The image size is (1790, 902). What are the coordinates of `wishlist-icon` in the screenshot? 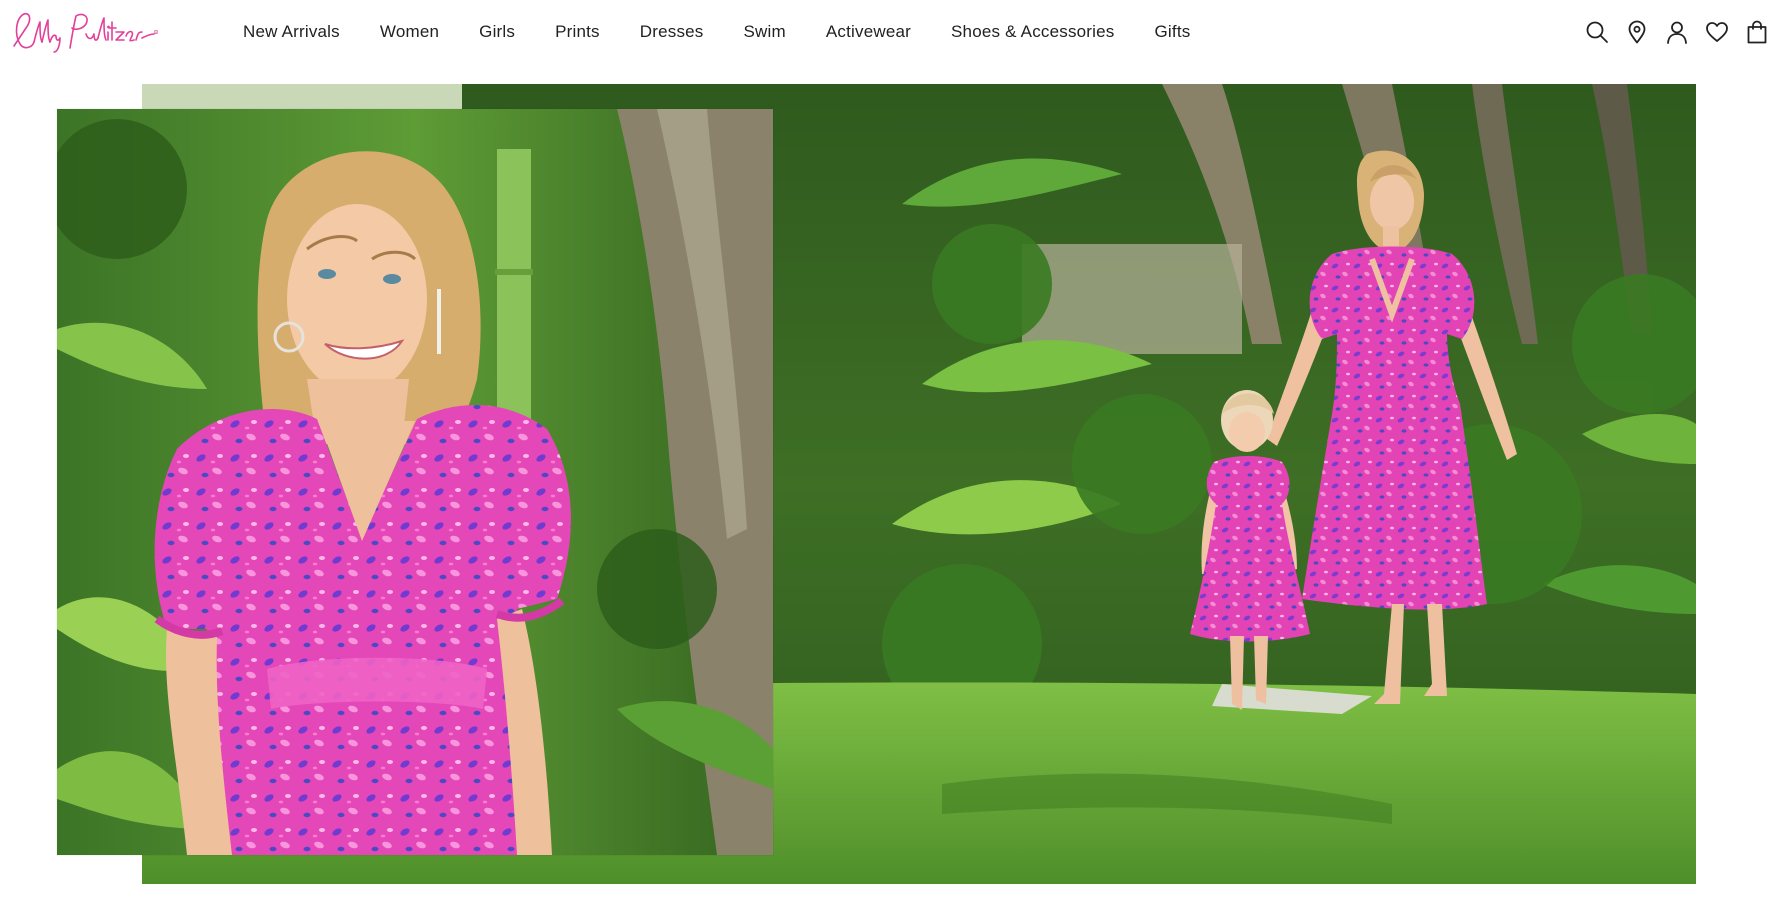 It's located at (1717, 32).